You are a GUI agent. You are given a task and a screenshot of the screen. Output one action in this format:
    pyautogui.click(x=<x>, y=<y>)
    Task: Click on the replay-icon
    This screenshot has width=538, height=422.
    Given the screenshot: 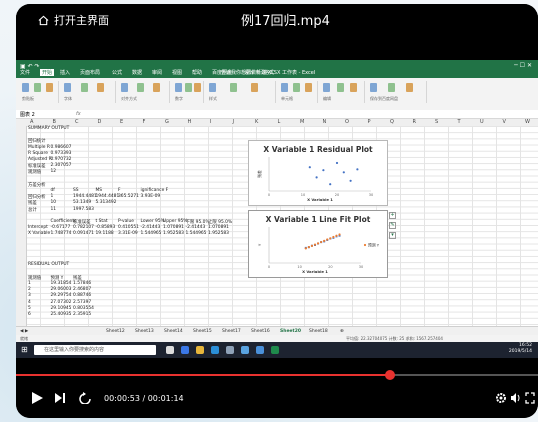 What is the action you would take?
    pyautogui.click(x=85, y=398)
    